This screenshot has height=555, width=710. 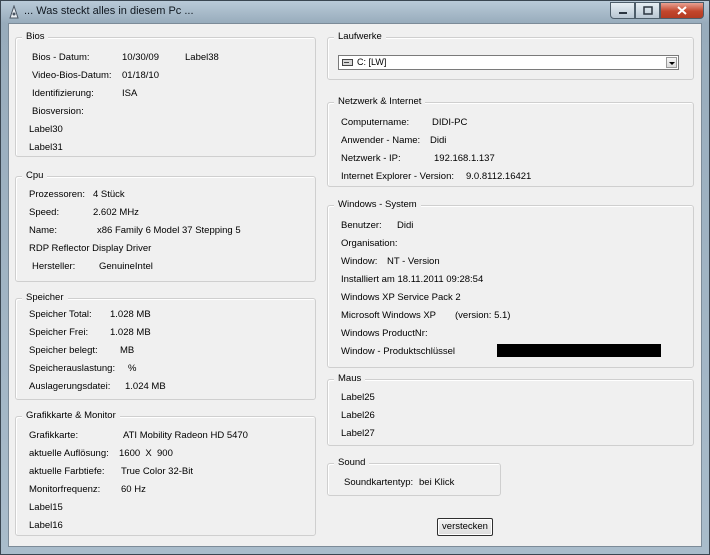 I want to click on maus-group: Maus Label25 Label26 Label27, so click(x=510, y=409).